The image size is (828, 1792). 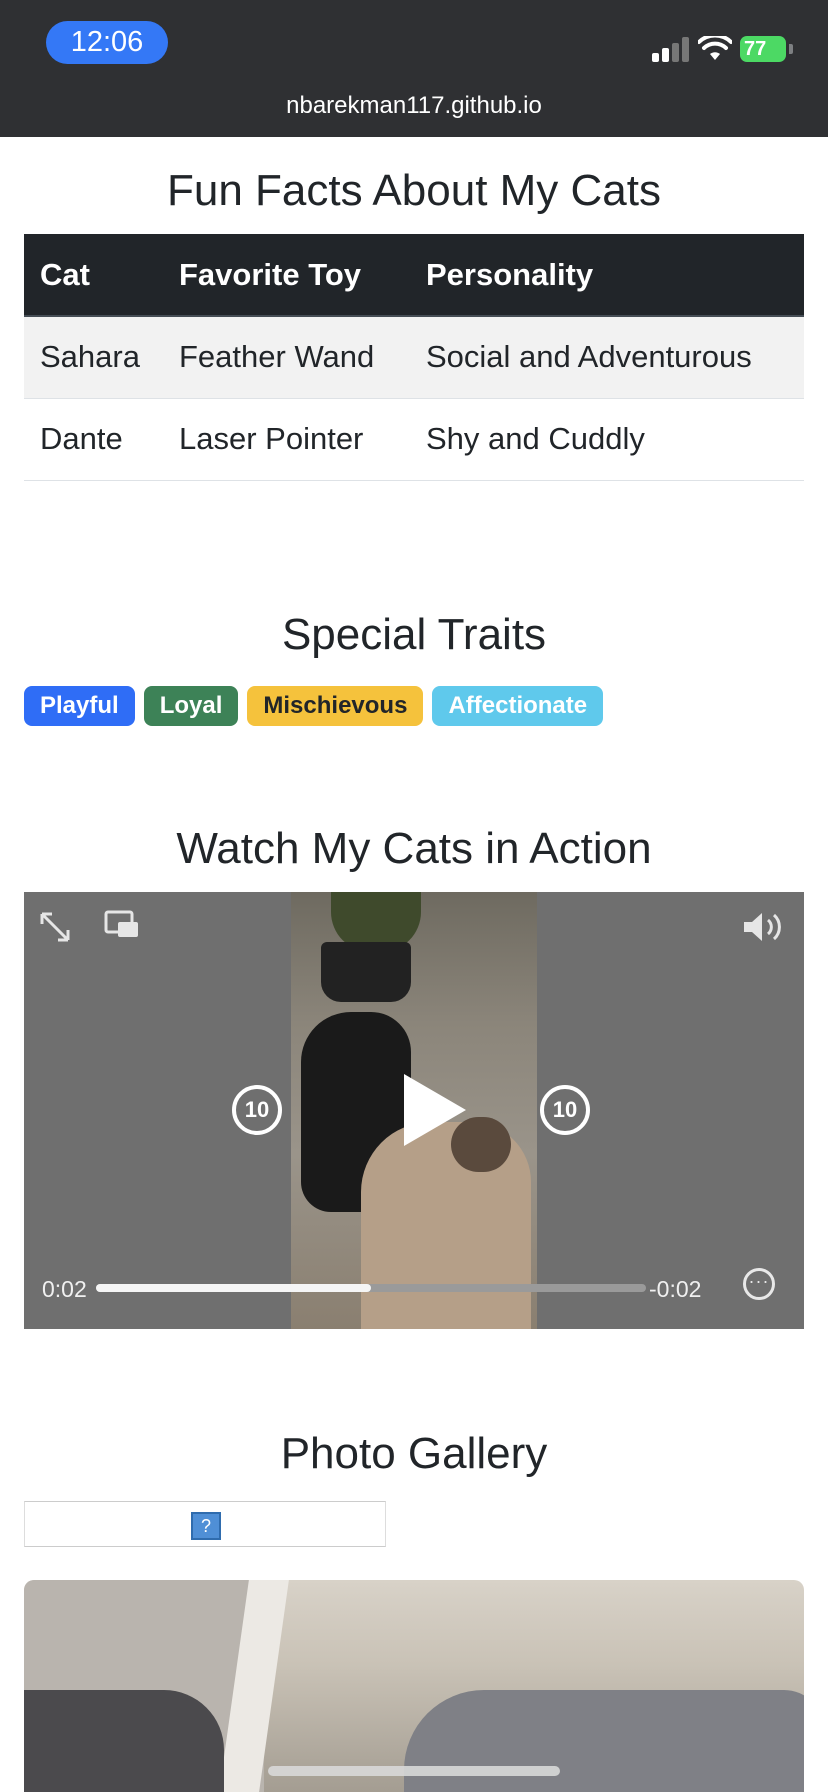 What do you see at coordinates (414, 68) in the screenshot?
I see `browser-status-bar: 12:06 77 nbarekman117.github.io` at bounding box center [414, 68].